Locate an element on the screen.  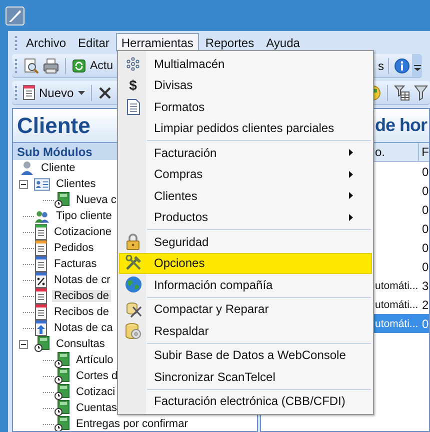
tree-item: Entregas por confirmar is located at coordinates (132, 424).